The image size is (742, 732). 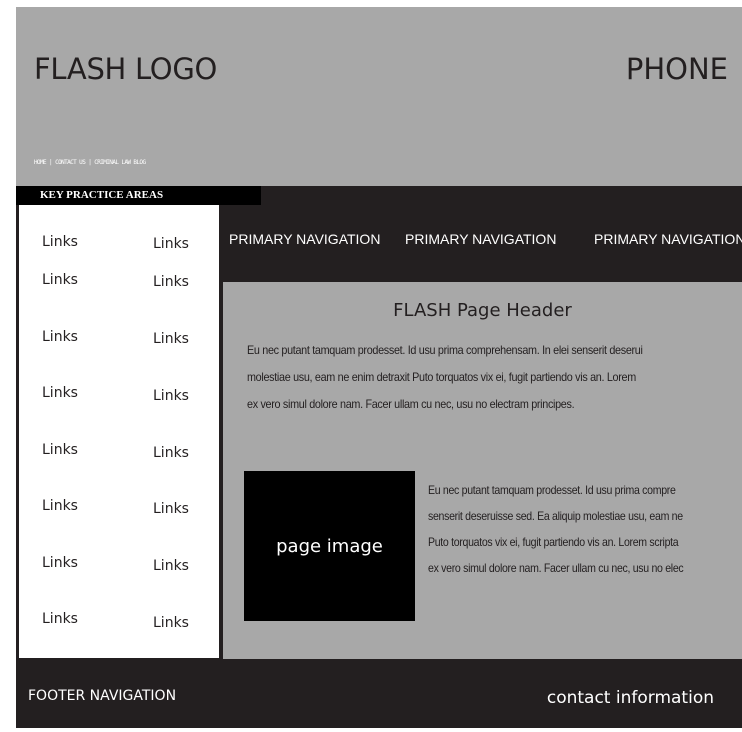 I want to click on phone-number: PHONE, so click(x=676, y=69).